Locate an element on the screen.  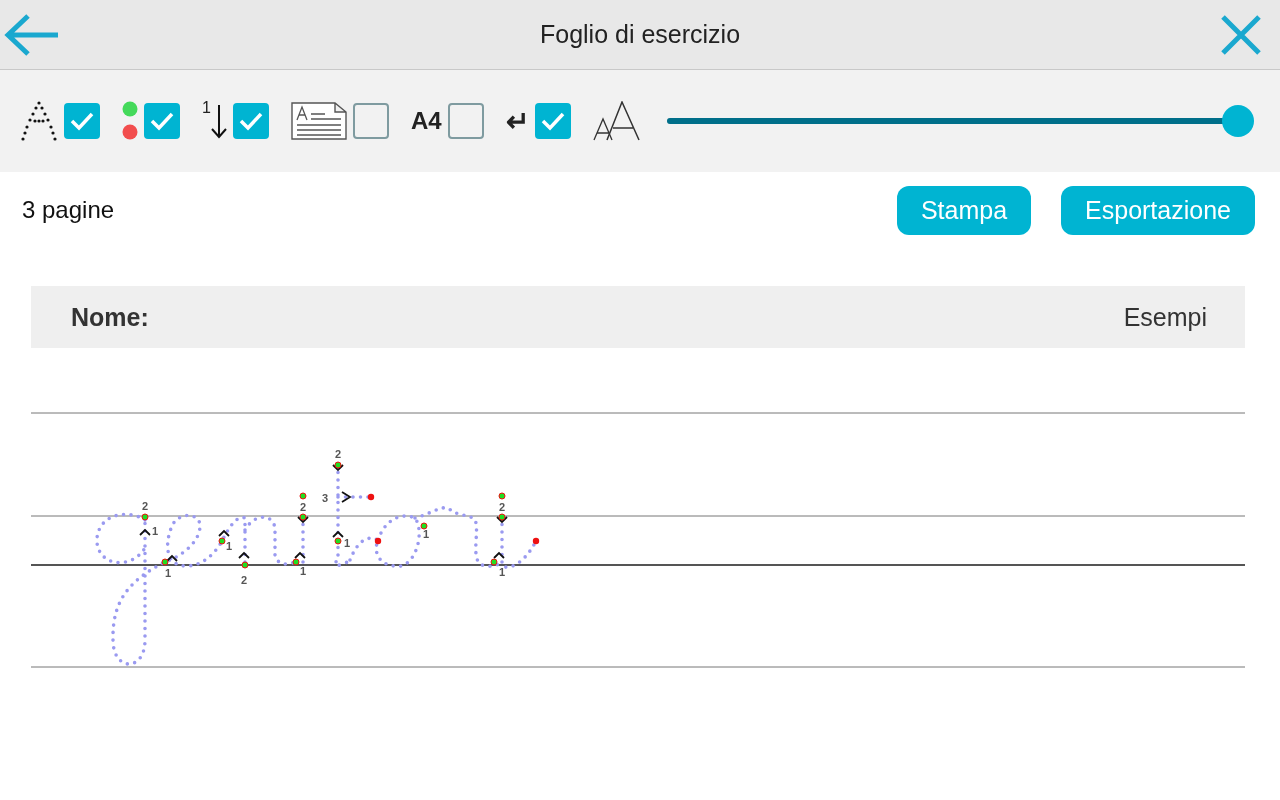
slider-thumb is located at coordinates (1238, 121).